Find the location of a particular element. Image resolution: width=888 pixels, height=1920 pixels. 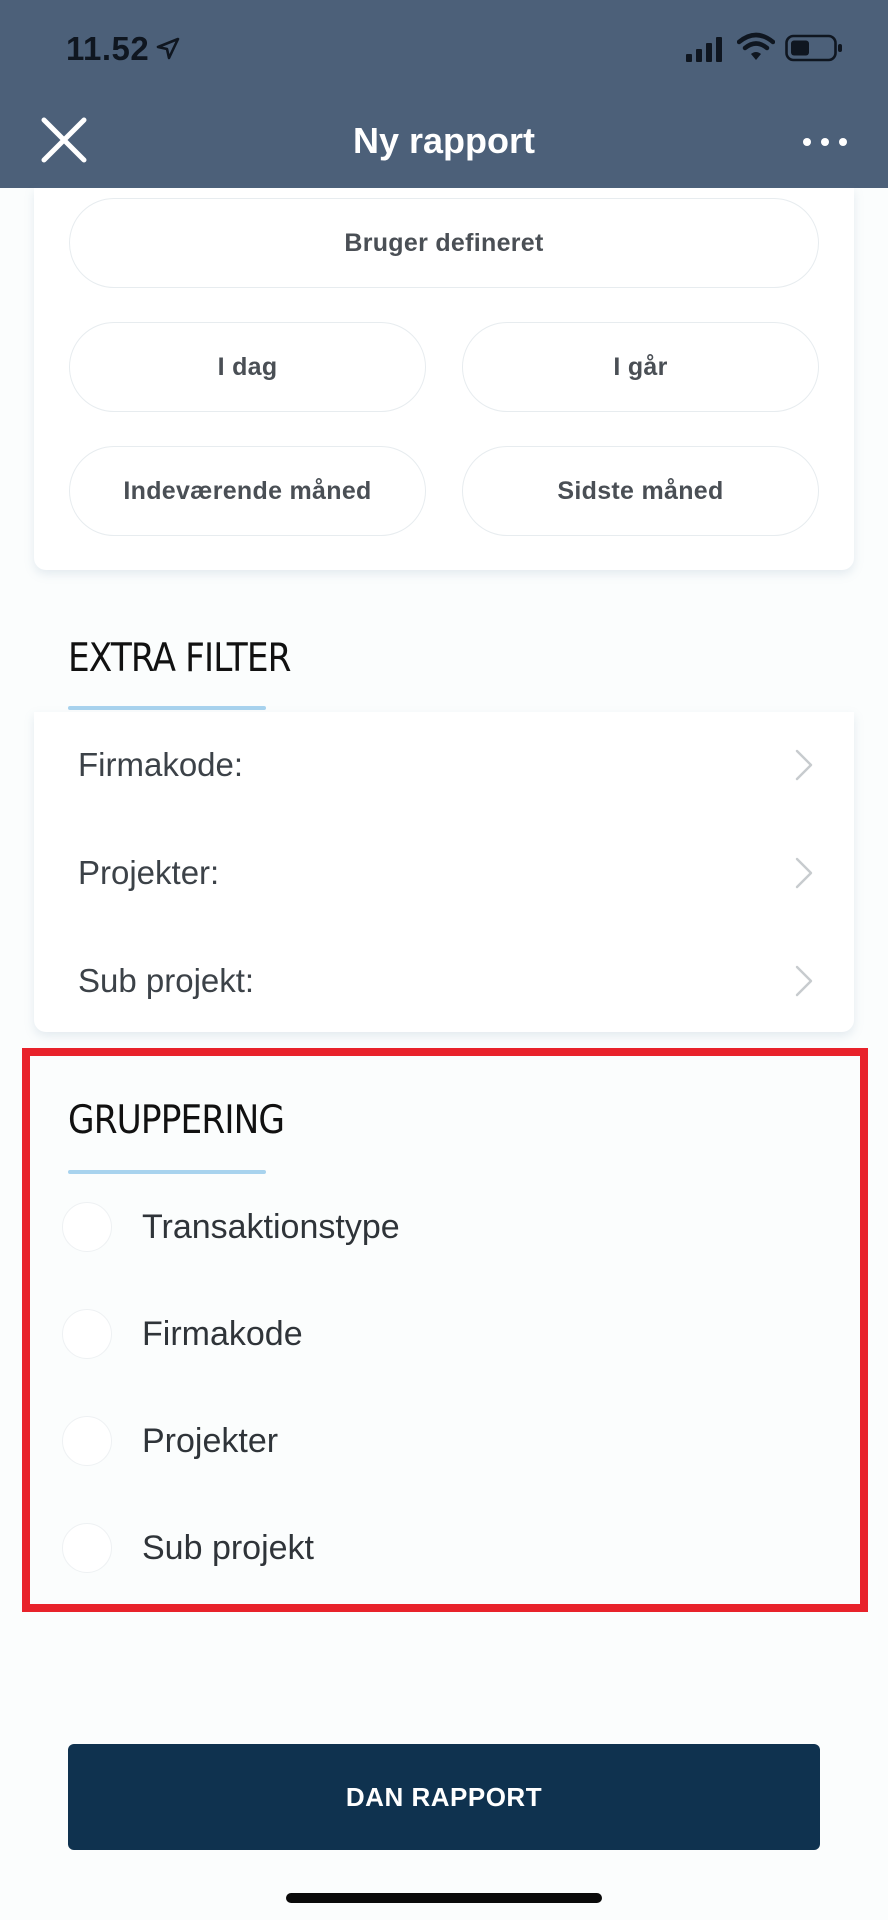

gruppering-underline is located at coordinates (167, 1172).